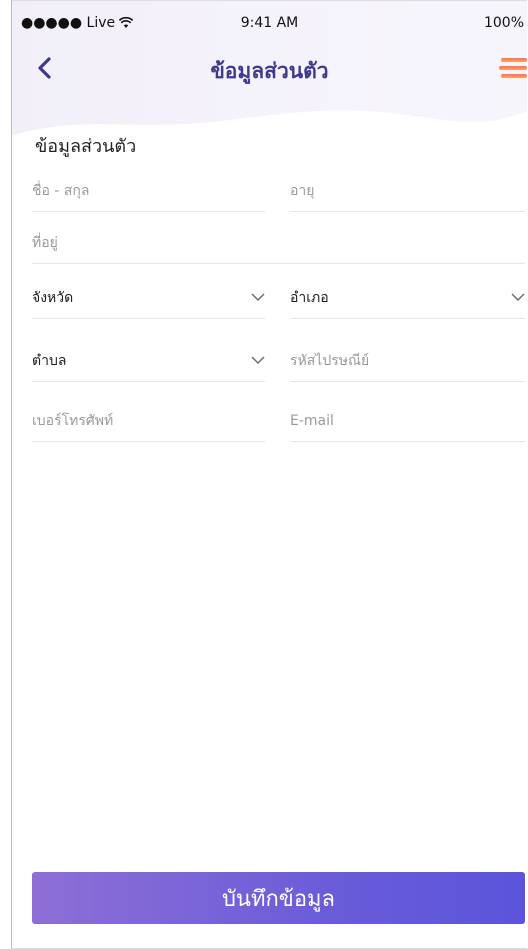  I want to click on province-label: จังหวัด, so click(53, 298).